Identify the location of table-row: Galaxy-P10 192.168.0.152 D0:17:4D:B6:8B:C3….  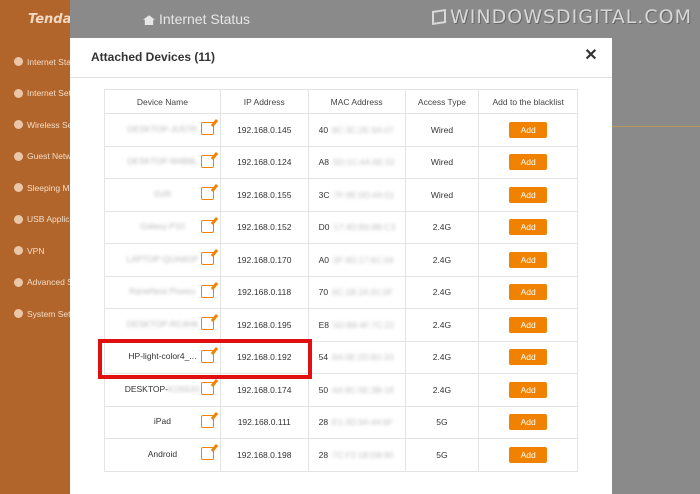
(341, 227).